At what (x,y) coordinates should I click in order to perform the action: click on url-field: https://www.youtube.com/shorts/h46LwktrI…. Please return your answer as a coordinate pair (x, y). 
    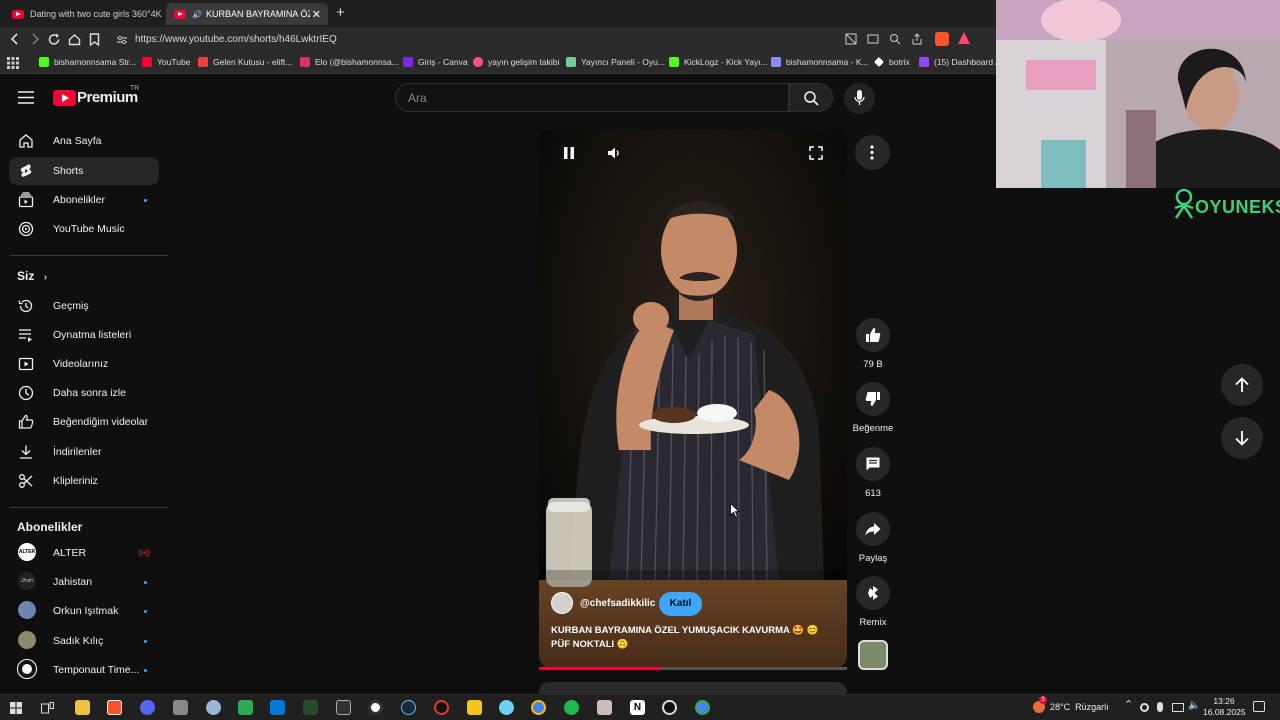
    Looking at the image, I should click on (550, 40).